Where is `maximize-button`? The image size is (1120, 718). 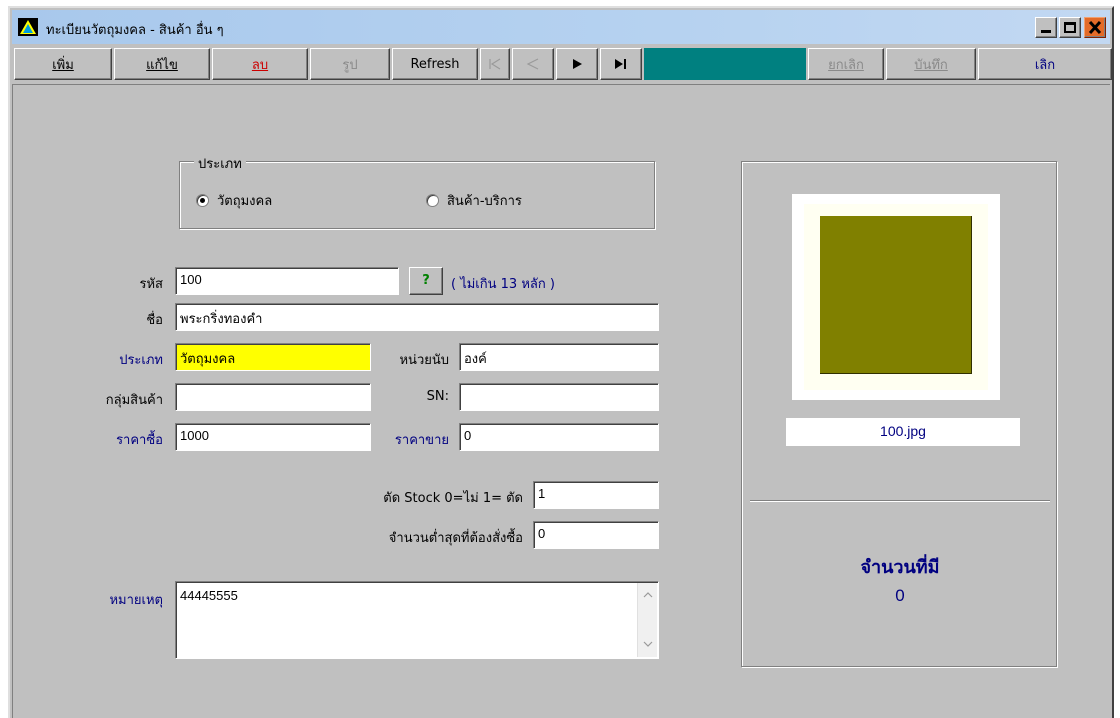
maximize-button is located at coordinates (1070, 27).